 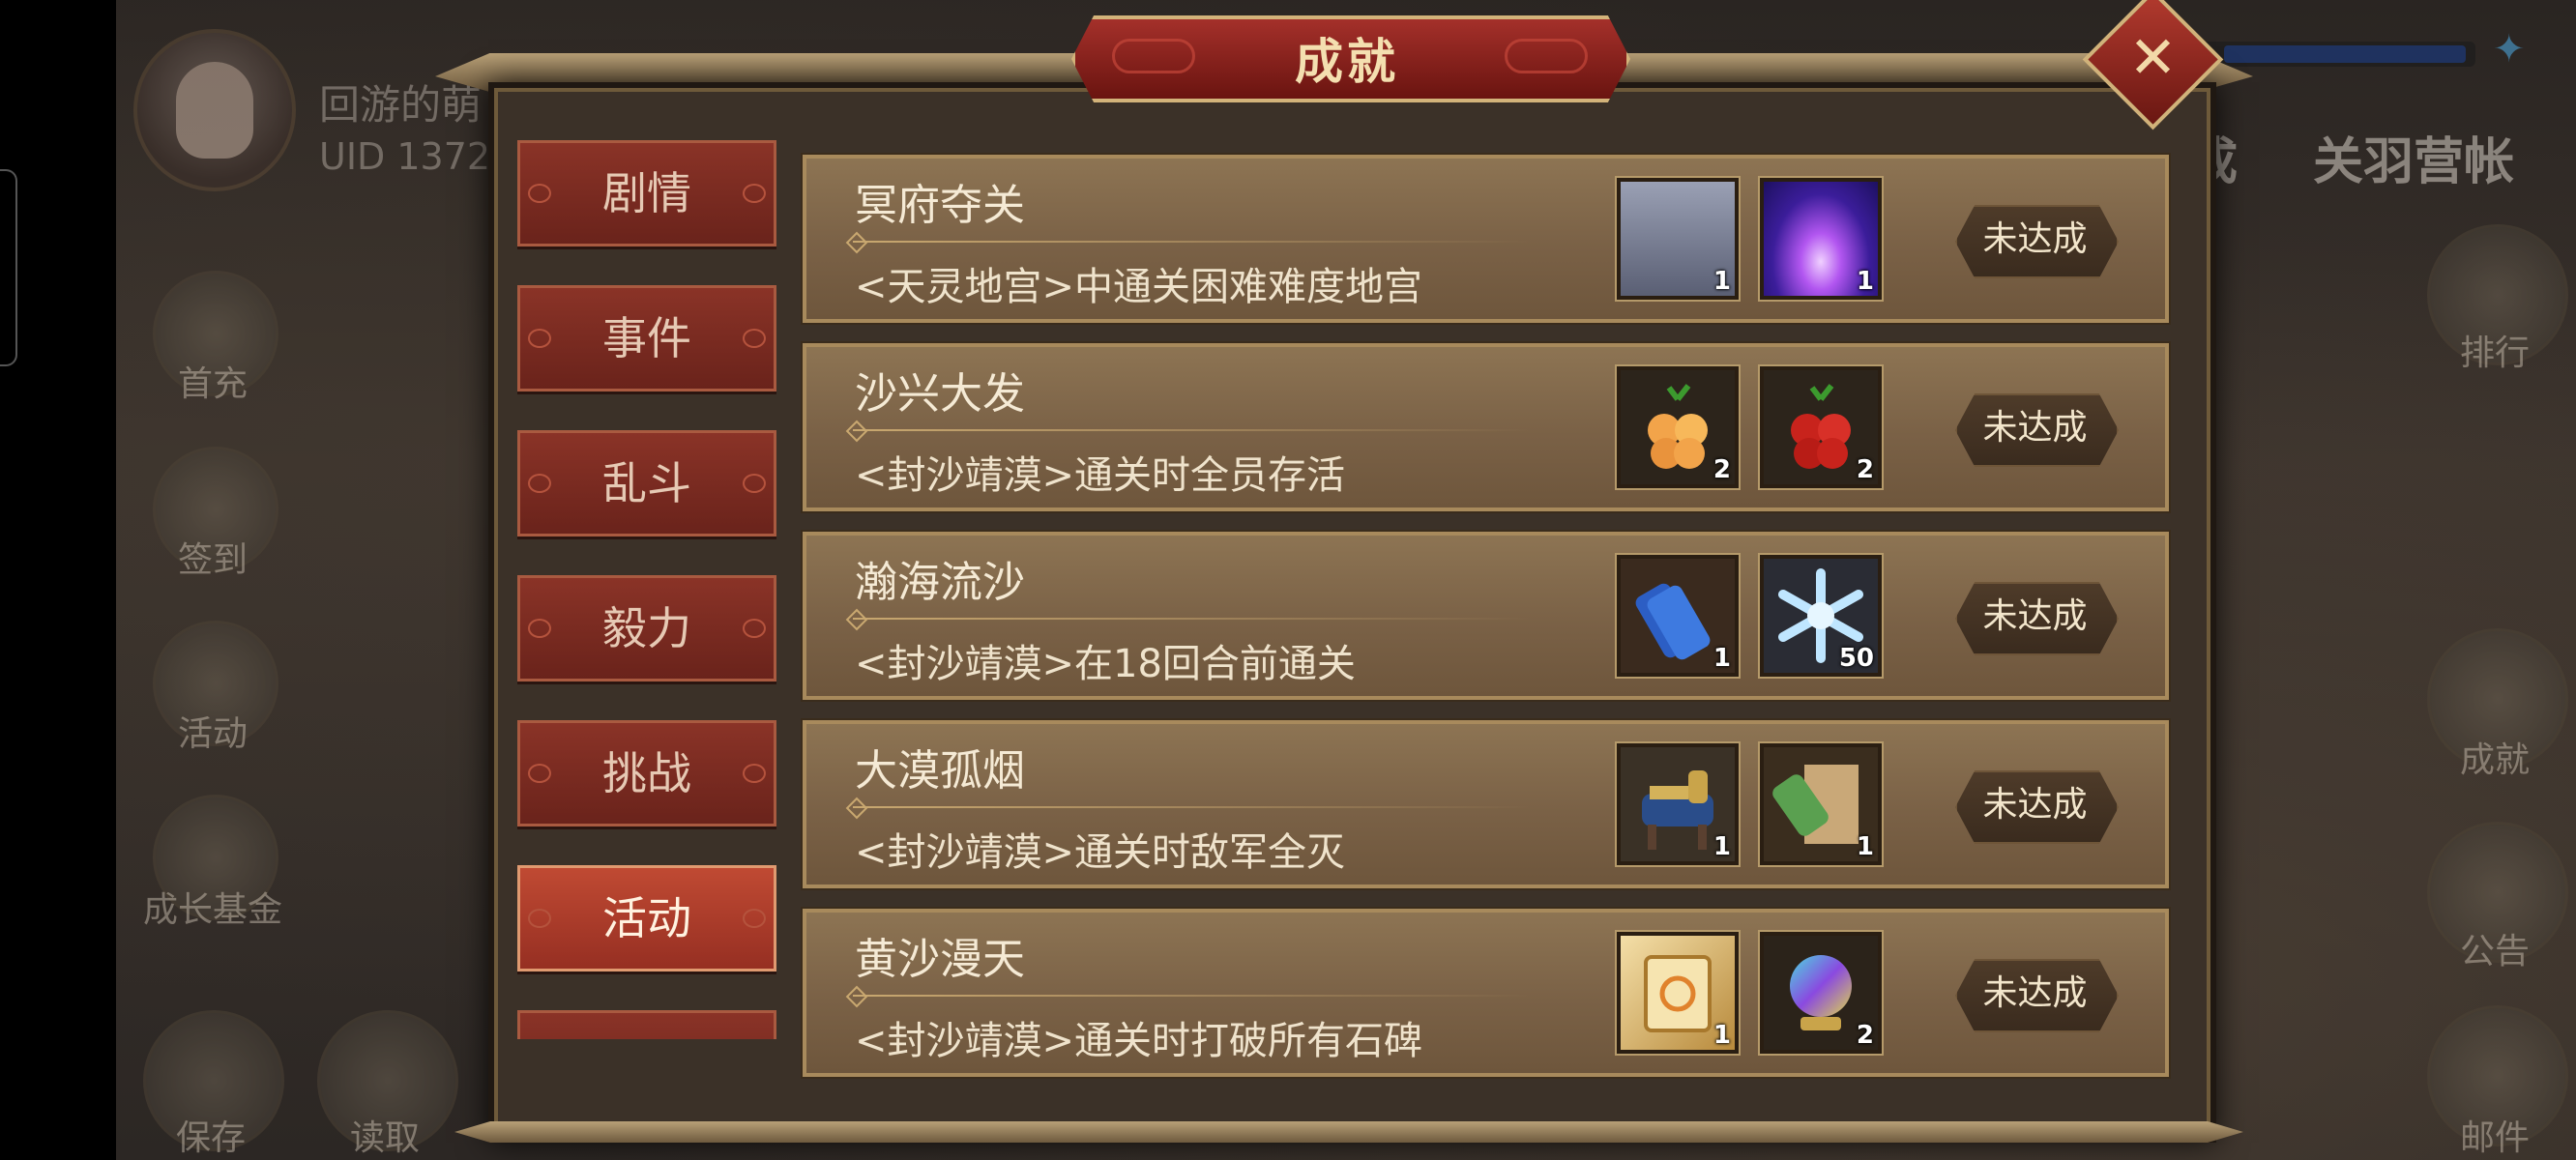 I want to click on crystal-icon: ✦, so click(x=2509, y=50).